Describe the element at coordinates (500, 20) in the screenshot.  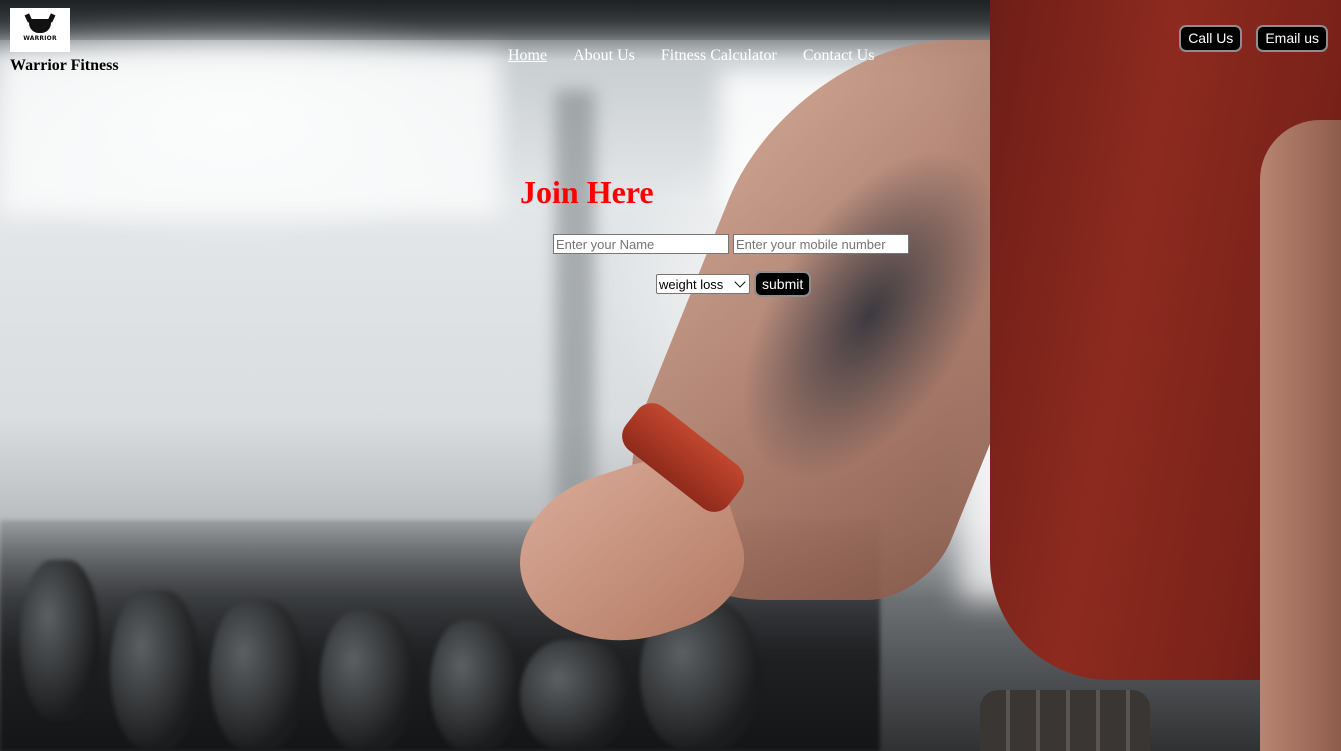
I see `ceiling-shape` at that location.